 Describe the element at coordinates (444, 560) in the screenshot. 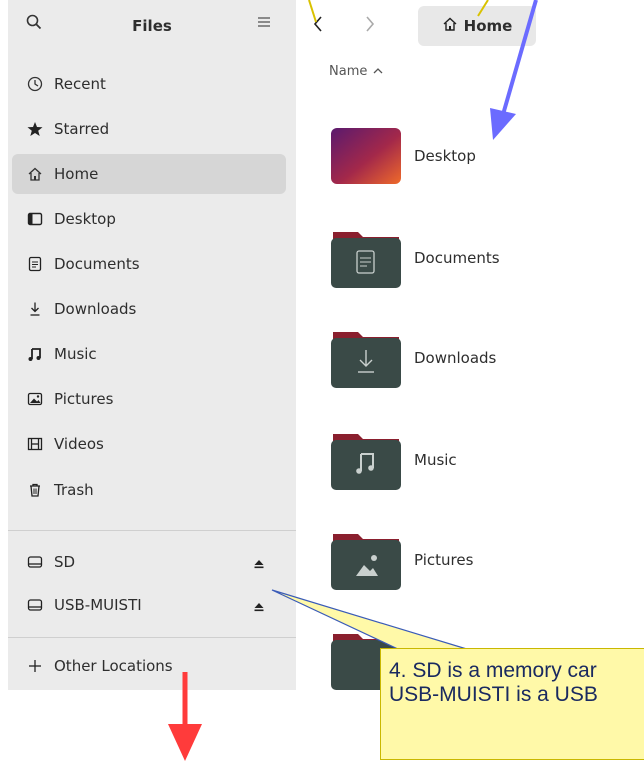

I see `file-name: Pictures` at that location.